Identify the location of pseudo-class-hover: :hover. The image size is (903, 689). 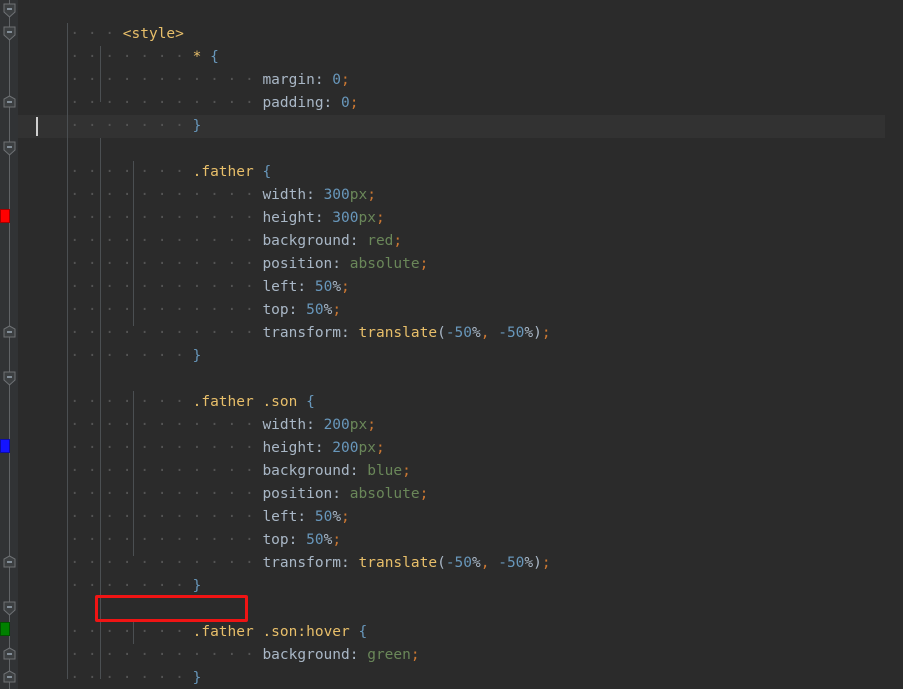
(323, 632).